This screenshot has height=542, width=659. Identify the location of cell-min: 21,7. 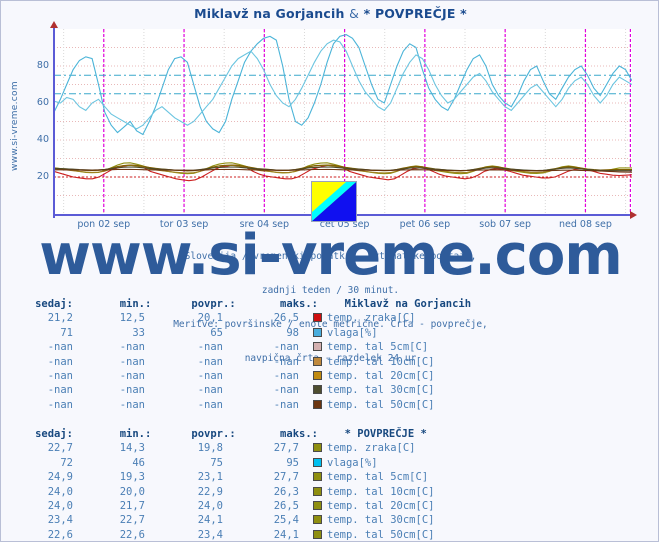
(132, 505).